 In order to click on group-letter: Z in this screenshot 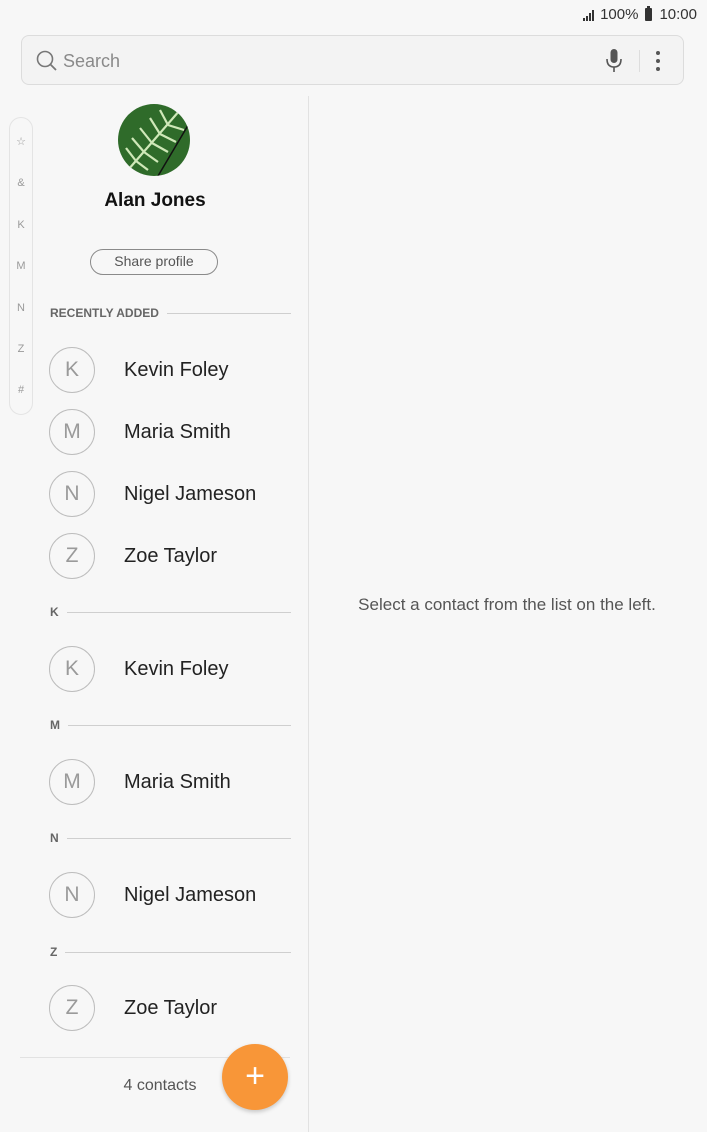, I will do `click(54, 952)`.